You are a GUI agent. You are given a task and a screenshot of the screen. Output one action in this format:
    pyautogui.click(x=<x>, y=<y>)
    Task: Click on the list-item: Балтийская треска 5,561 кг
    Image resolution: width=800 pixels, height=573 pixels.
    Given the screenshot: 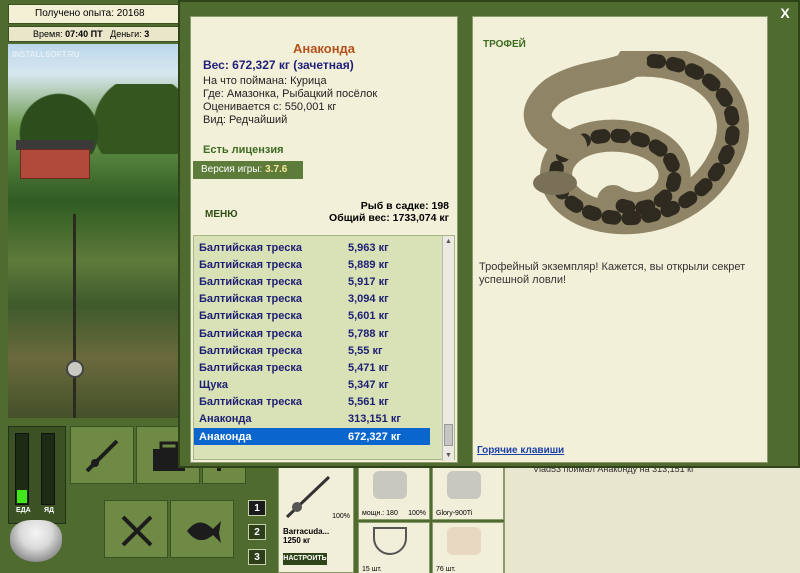 What is the action you would take?
    pyautogui.click(x=319, y=402)
    